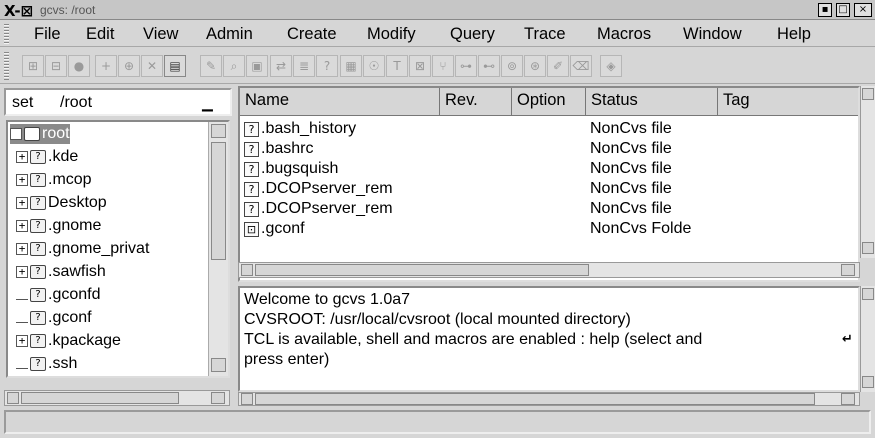 The image size is (875, 438). What do you see at coordinates (58, 272) in the screenshot?
I see `tree-item: +? .sawfish` at bounding box center [58, 272].